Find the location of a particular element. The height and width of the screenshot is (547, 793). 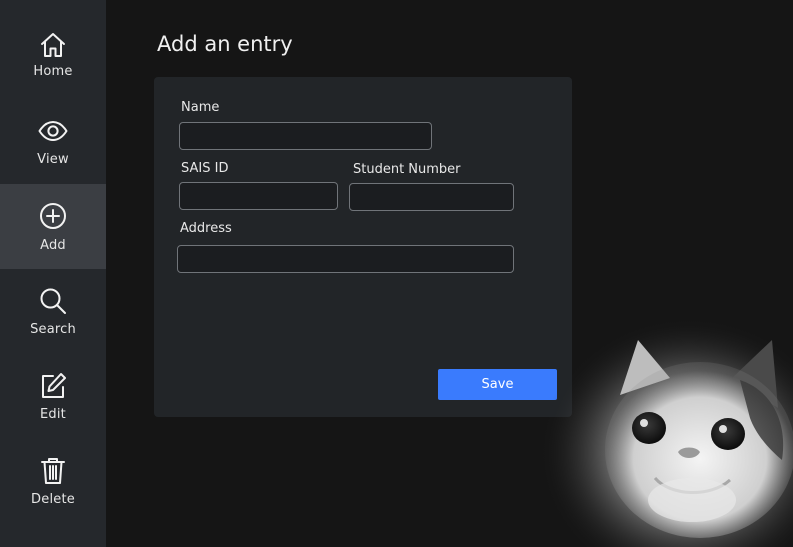

sidebar-item-label: Delete is located at coordinates (53, 499).